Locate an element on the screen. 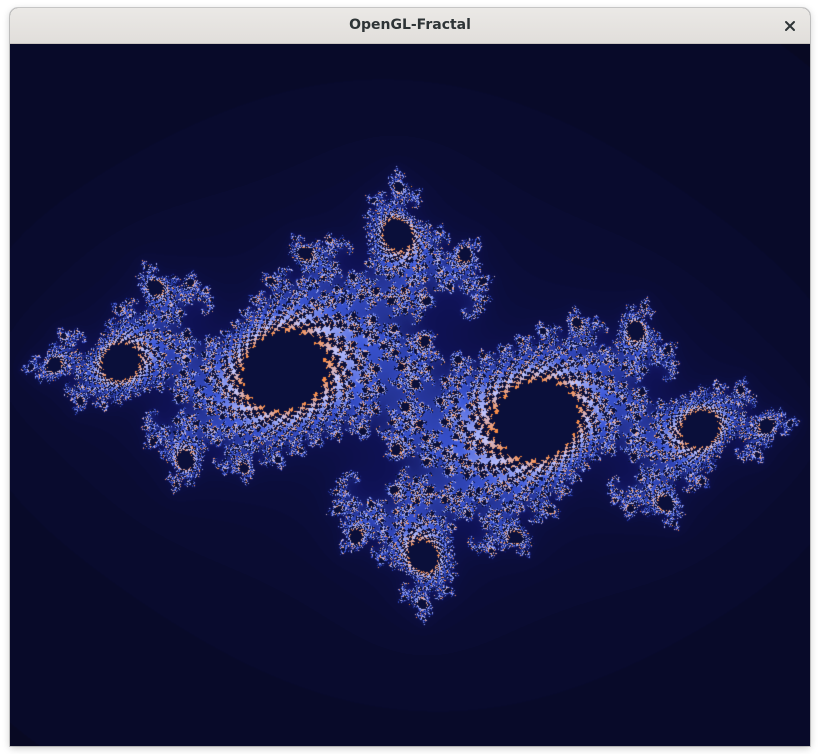 This screenshot has width=820, height=754. window-title: OpenGL-Fractal is located at coordinates (410, 25).